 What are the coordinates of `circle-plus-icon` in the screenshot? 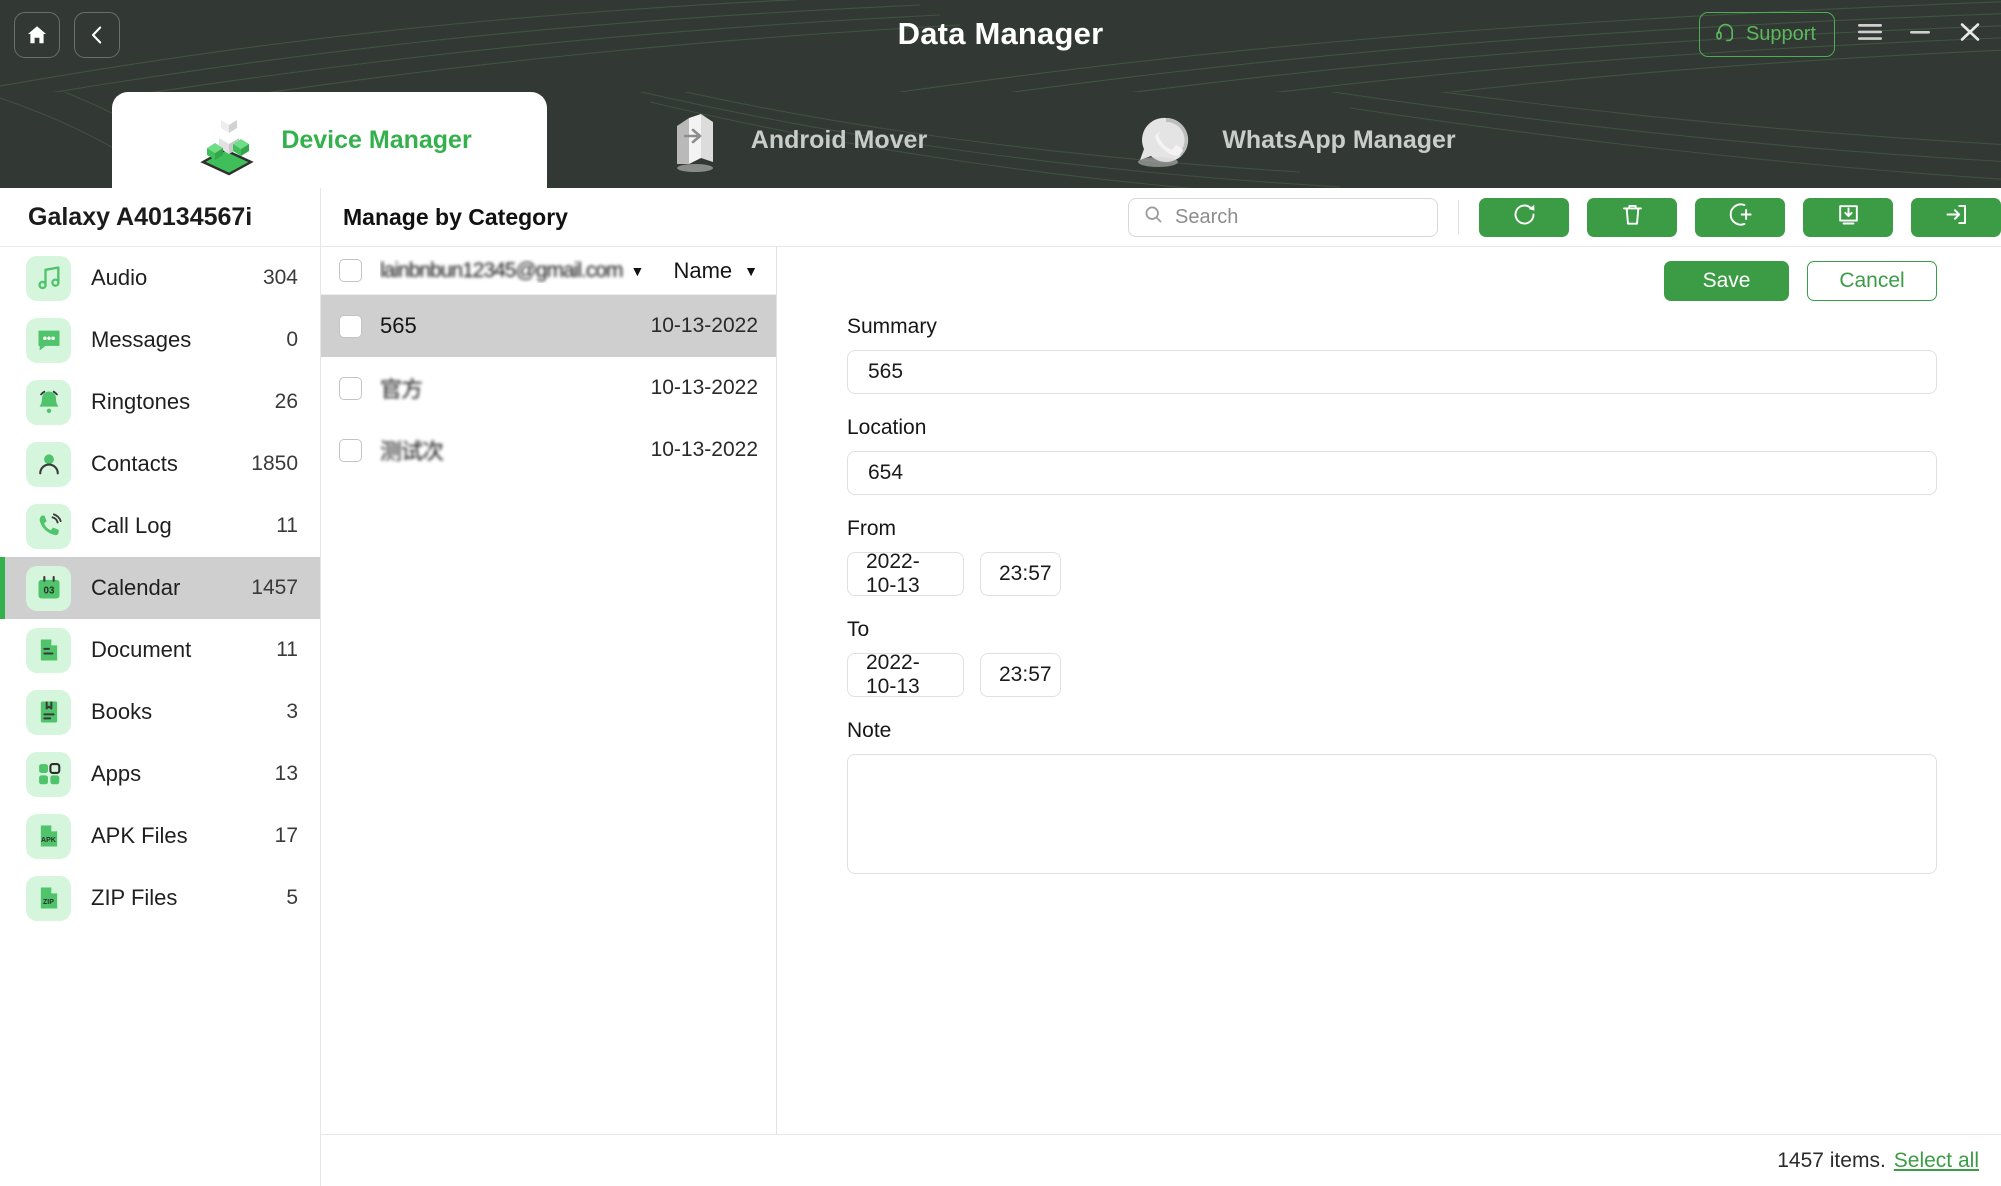 It's located at (1740, 217).